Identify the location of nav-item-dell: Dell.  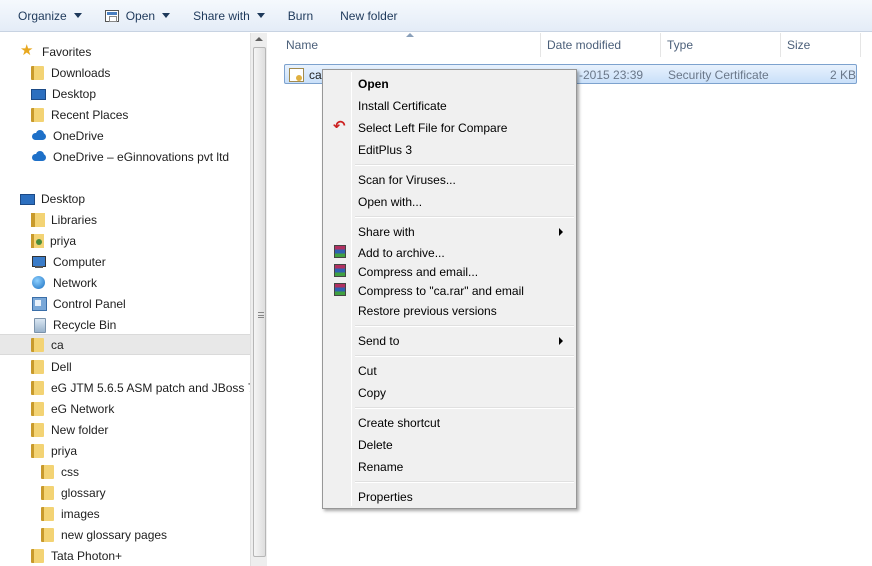
(51, 366).